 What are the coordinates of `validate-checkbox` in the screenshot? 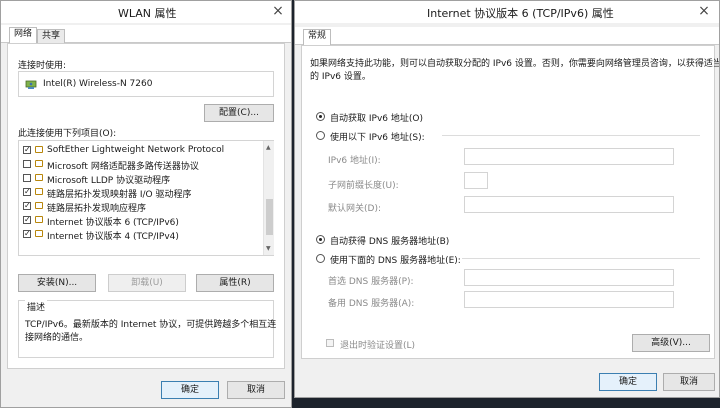 It's located at (330, 343).